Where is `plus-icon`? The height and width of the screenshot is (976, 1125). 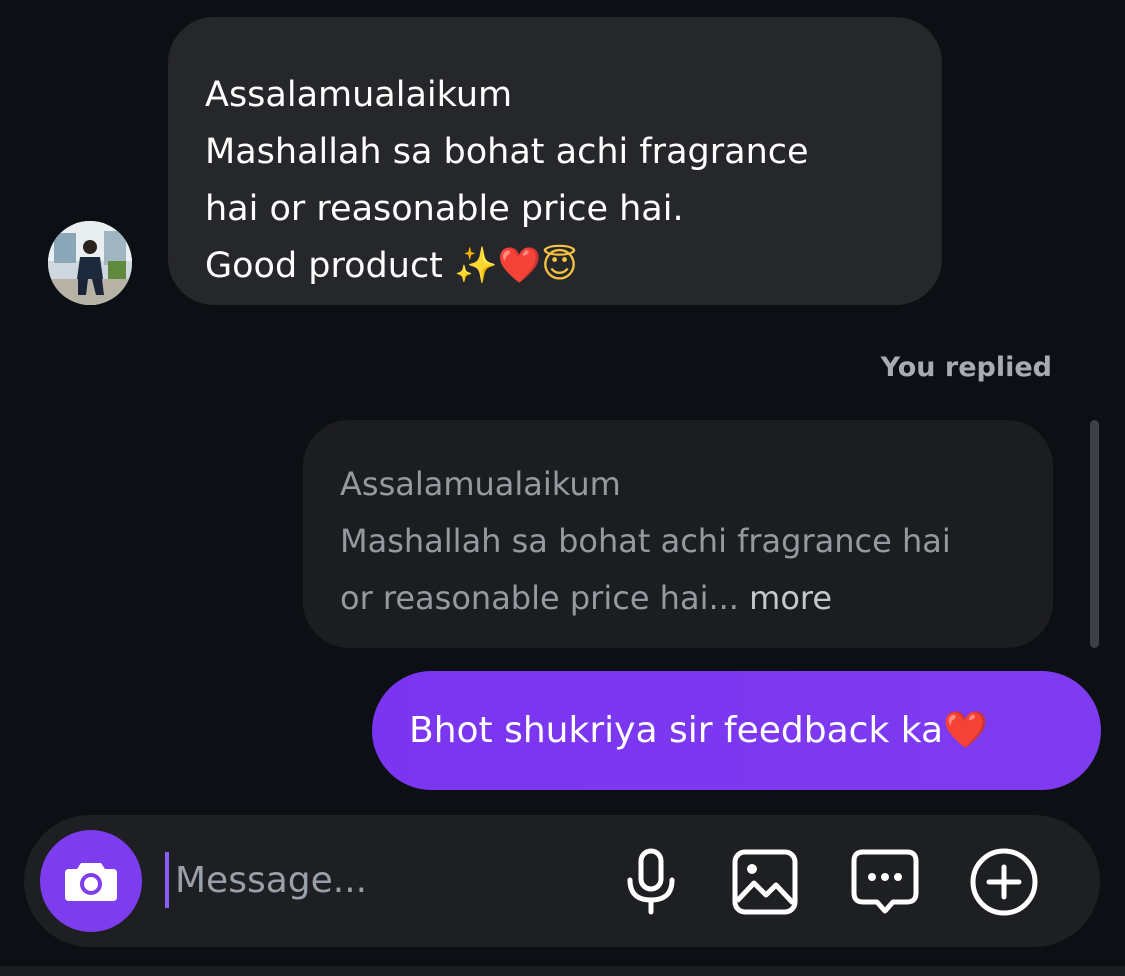 plus-icon is located at coordinates (1004, 882).